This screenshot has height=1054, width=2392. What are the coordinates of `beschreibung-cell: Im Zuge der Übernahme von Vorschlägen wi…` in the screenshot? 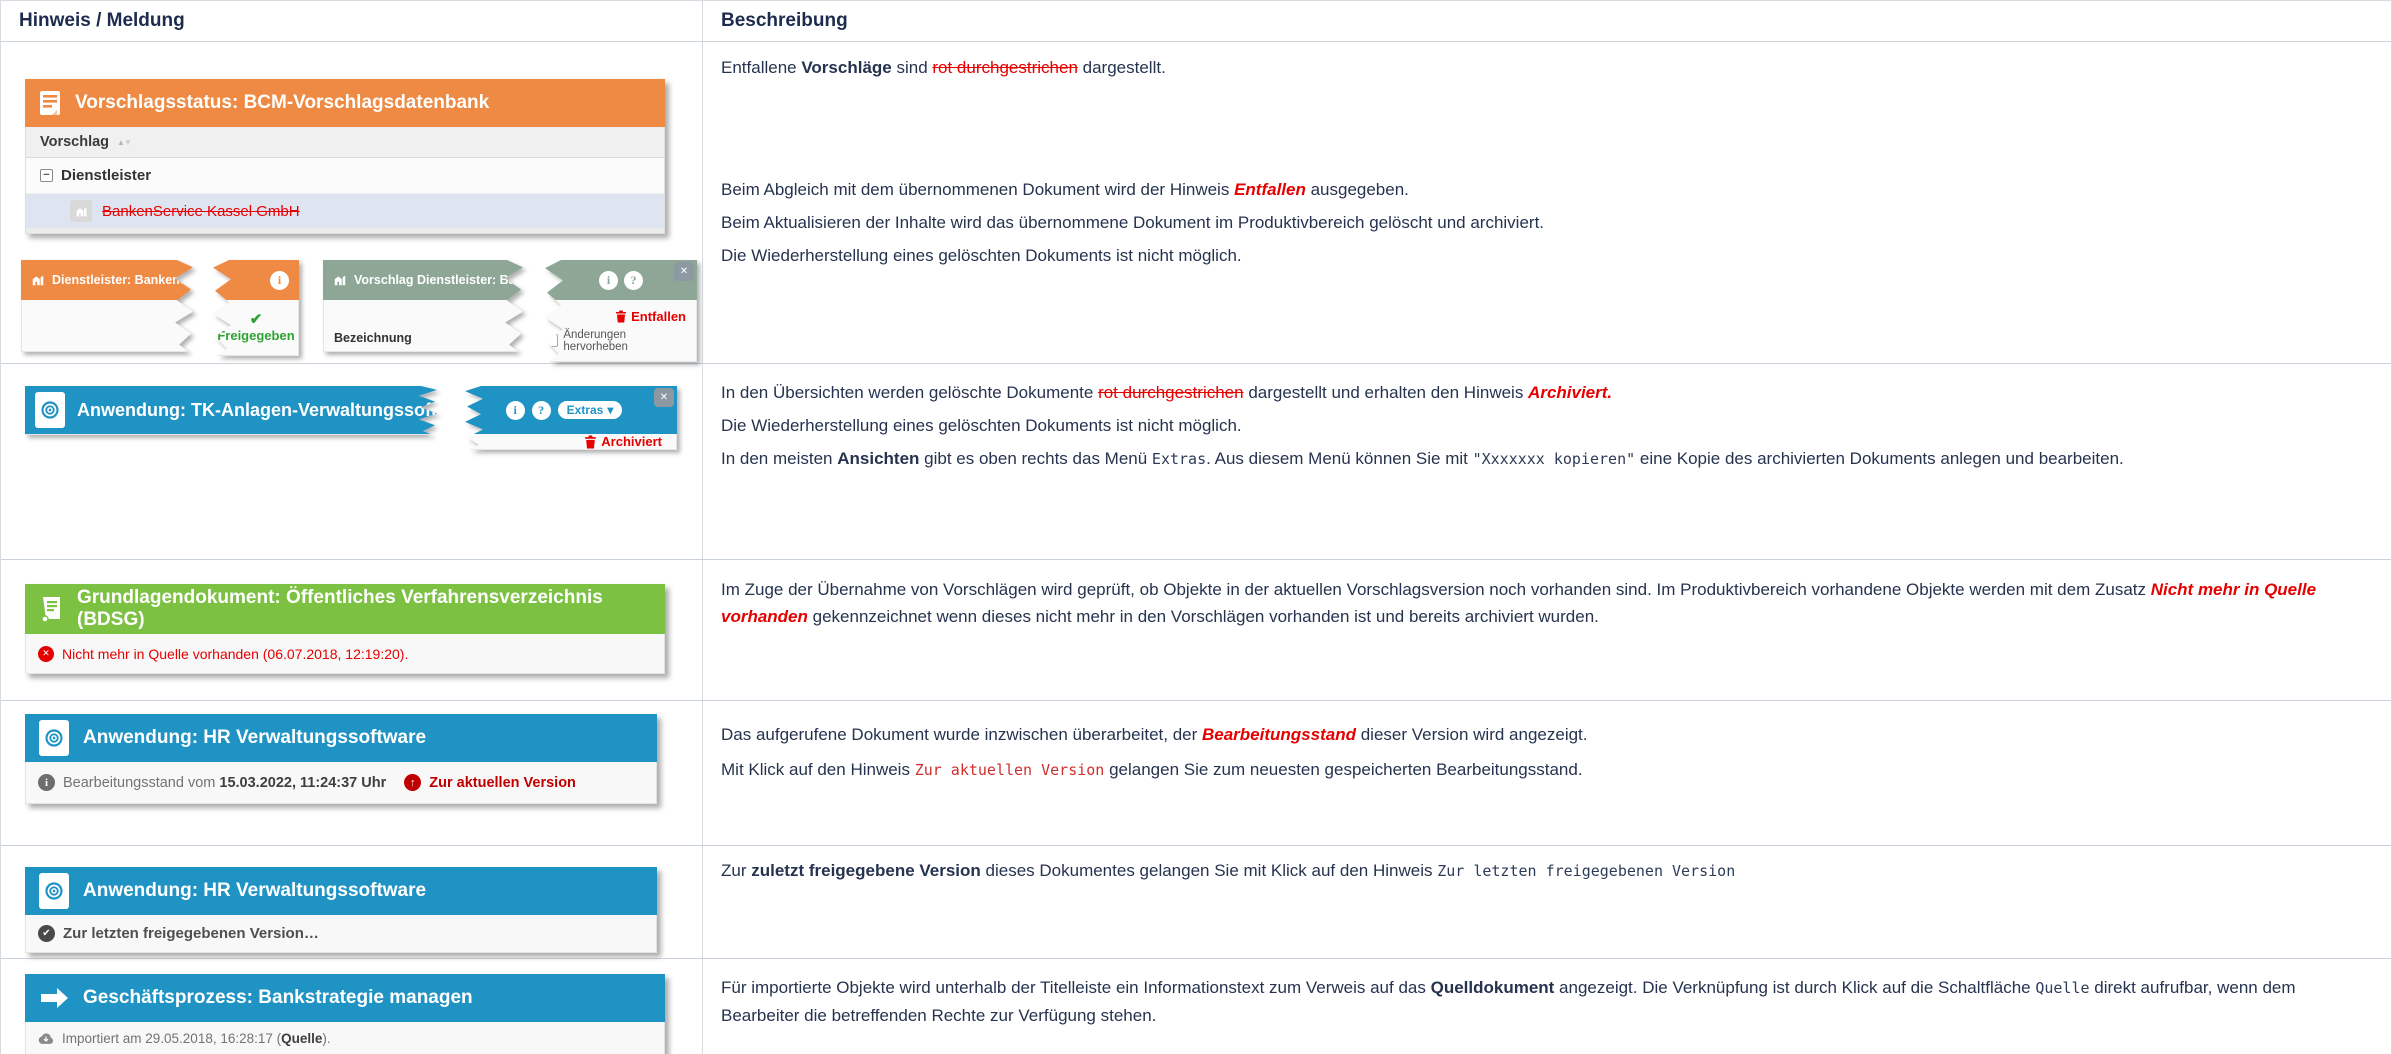 It's located at (1547, 630).